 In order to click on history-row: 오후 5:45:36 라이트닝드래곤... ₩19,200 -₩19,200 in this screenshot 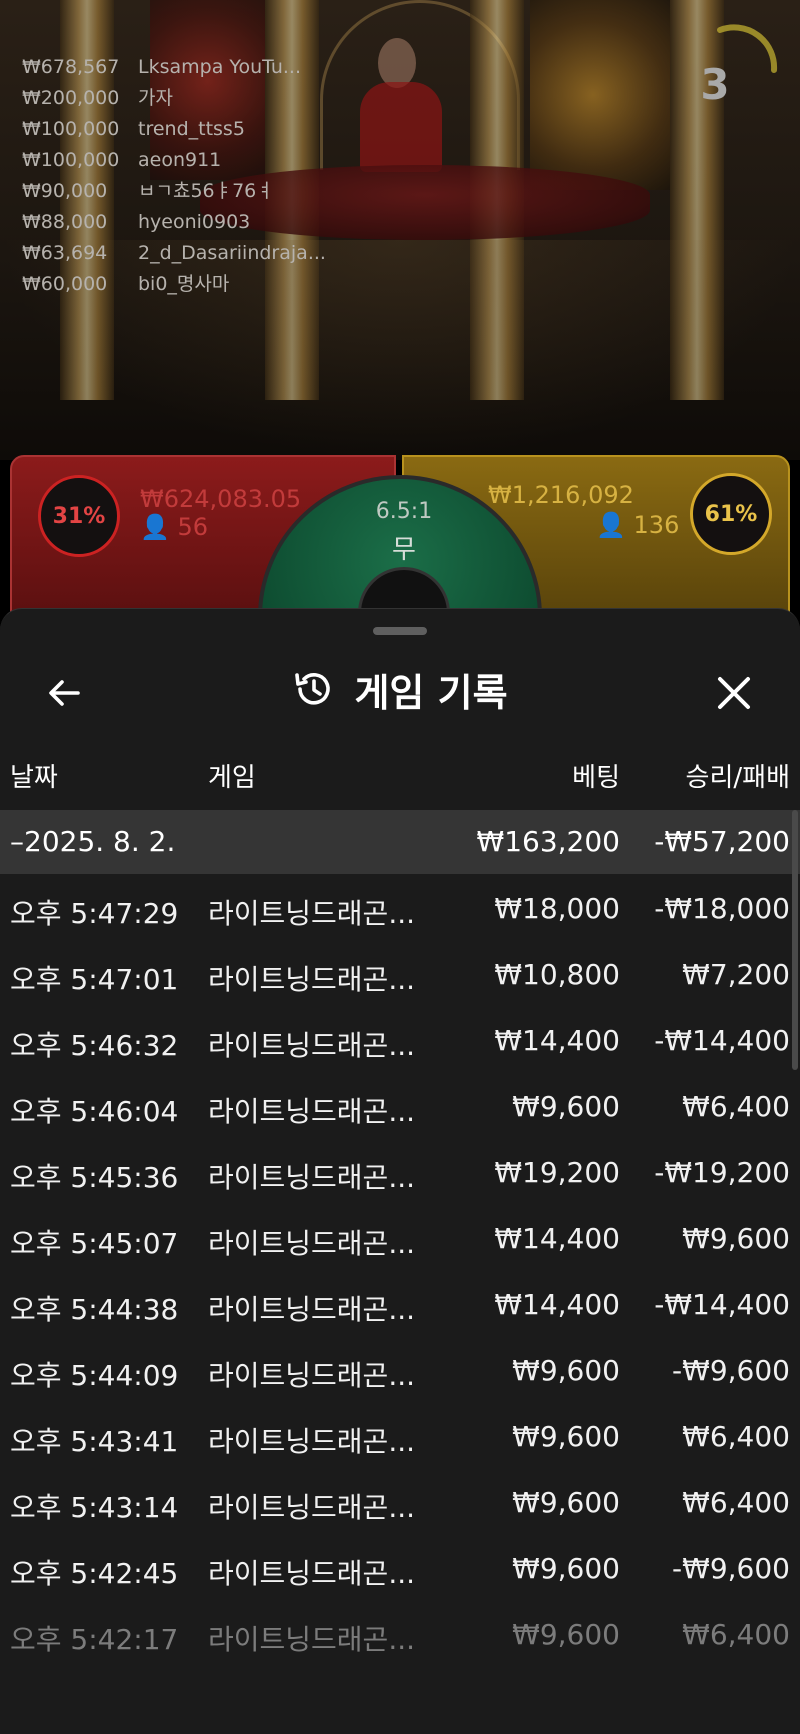, I will do `click(400, 1171)`.